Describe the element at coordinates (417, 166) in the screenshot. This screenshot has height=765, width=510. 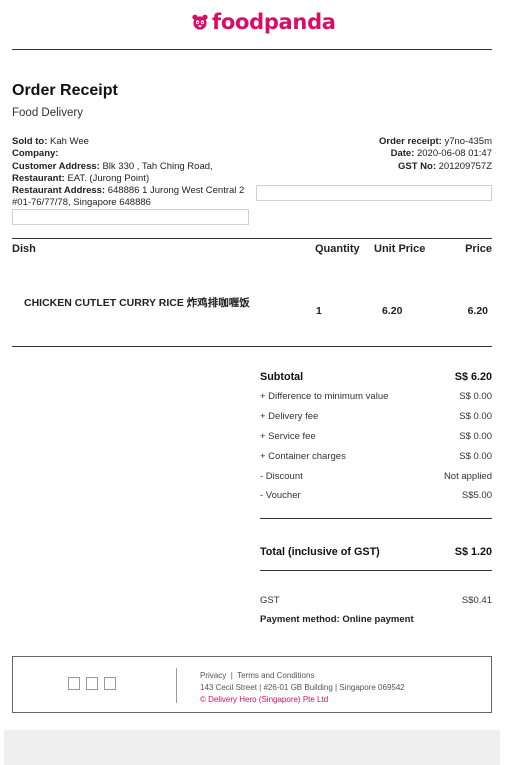
I see `gst-no-label: GST No:` at that location.